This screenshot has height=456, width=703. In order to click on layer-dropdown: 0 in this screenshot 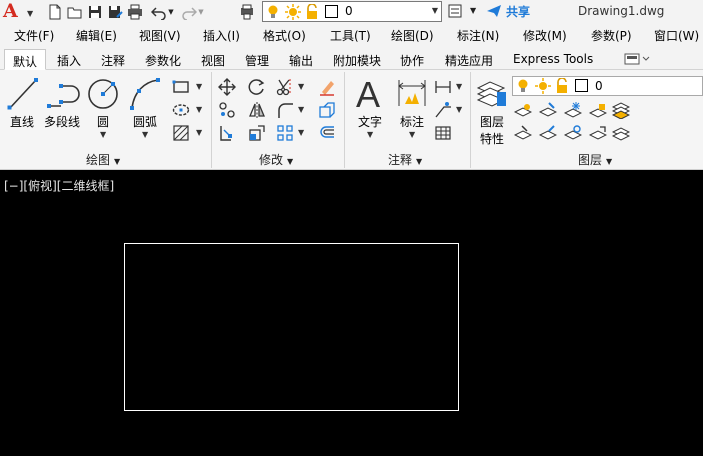, I will do `click(607, 86)`.